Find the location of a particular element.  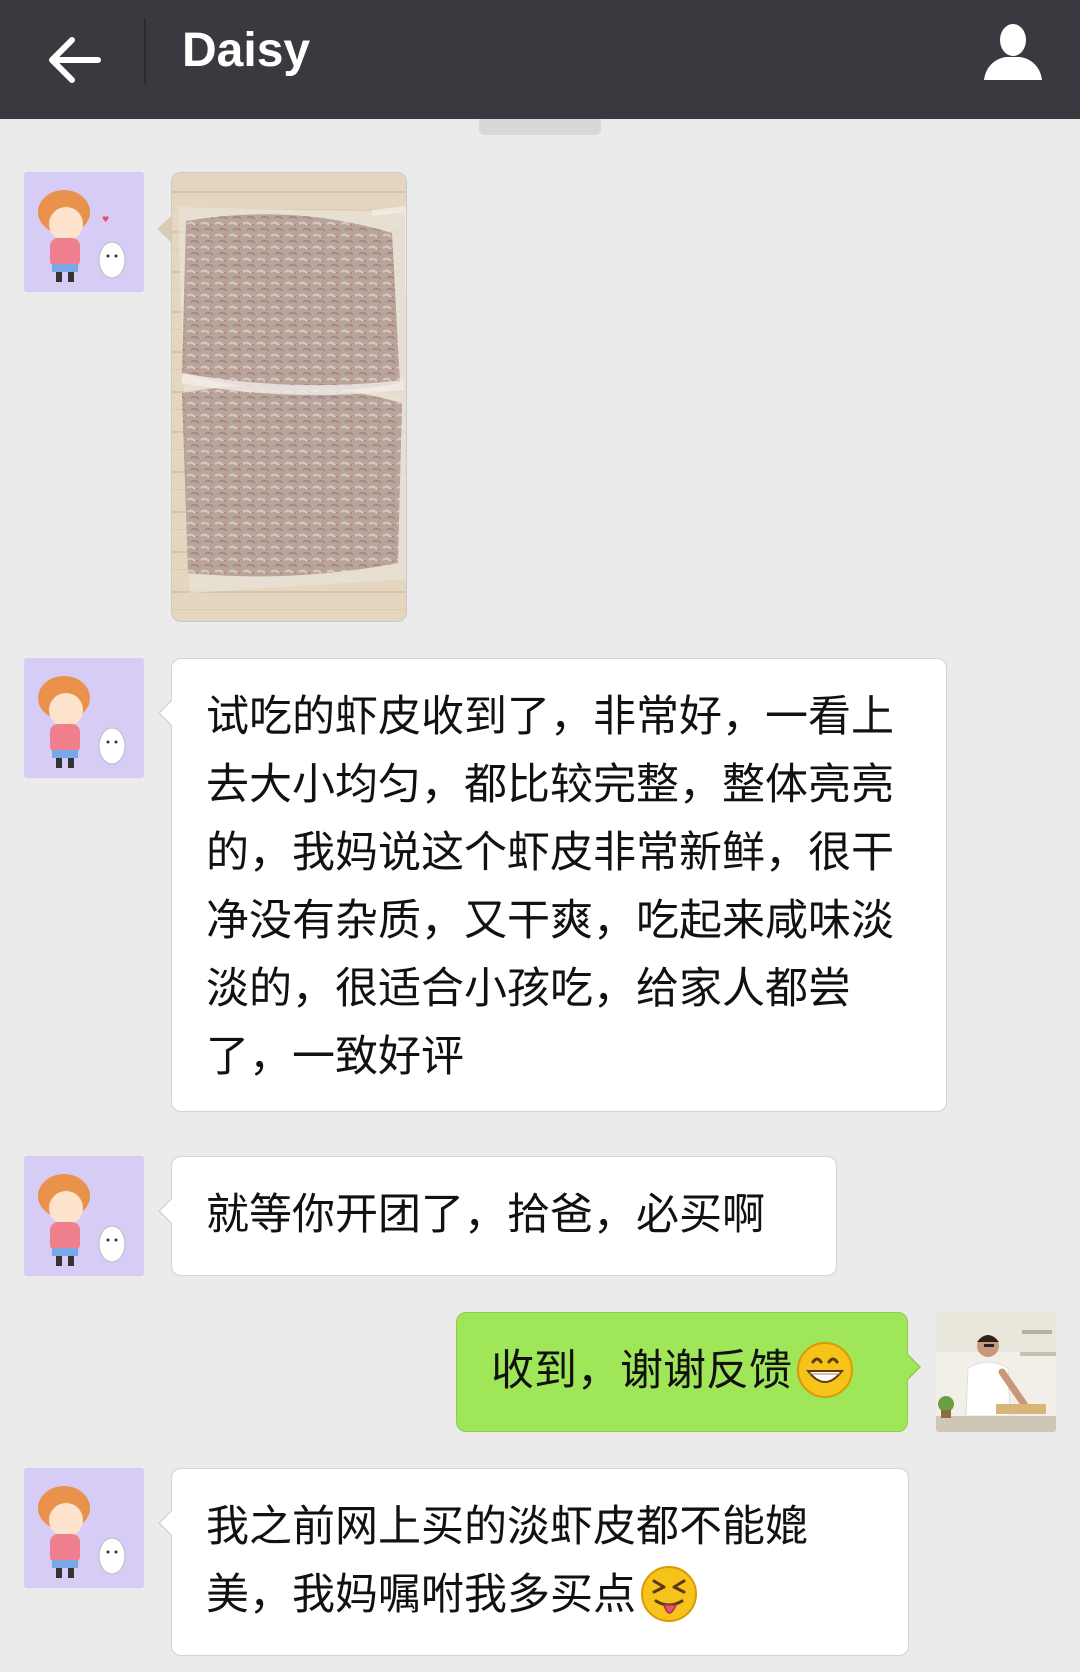

girl-cat-avatar-icon: ♥ is located at coordinates (84, 232).